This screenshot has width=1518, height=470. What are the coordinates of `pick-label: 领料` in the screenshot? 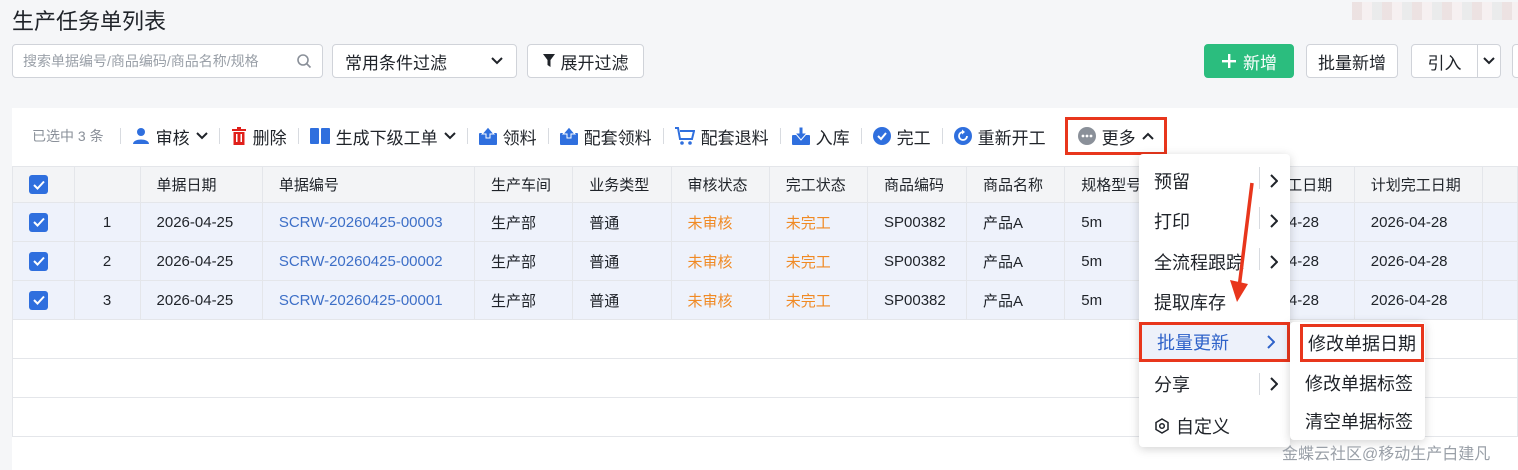 It's located at (519, 138).